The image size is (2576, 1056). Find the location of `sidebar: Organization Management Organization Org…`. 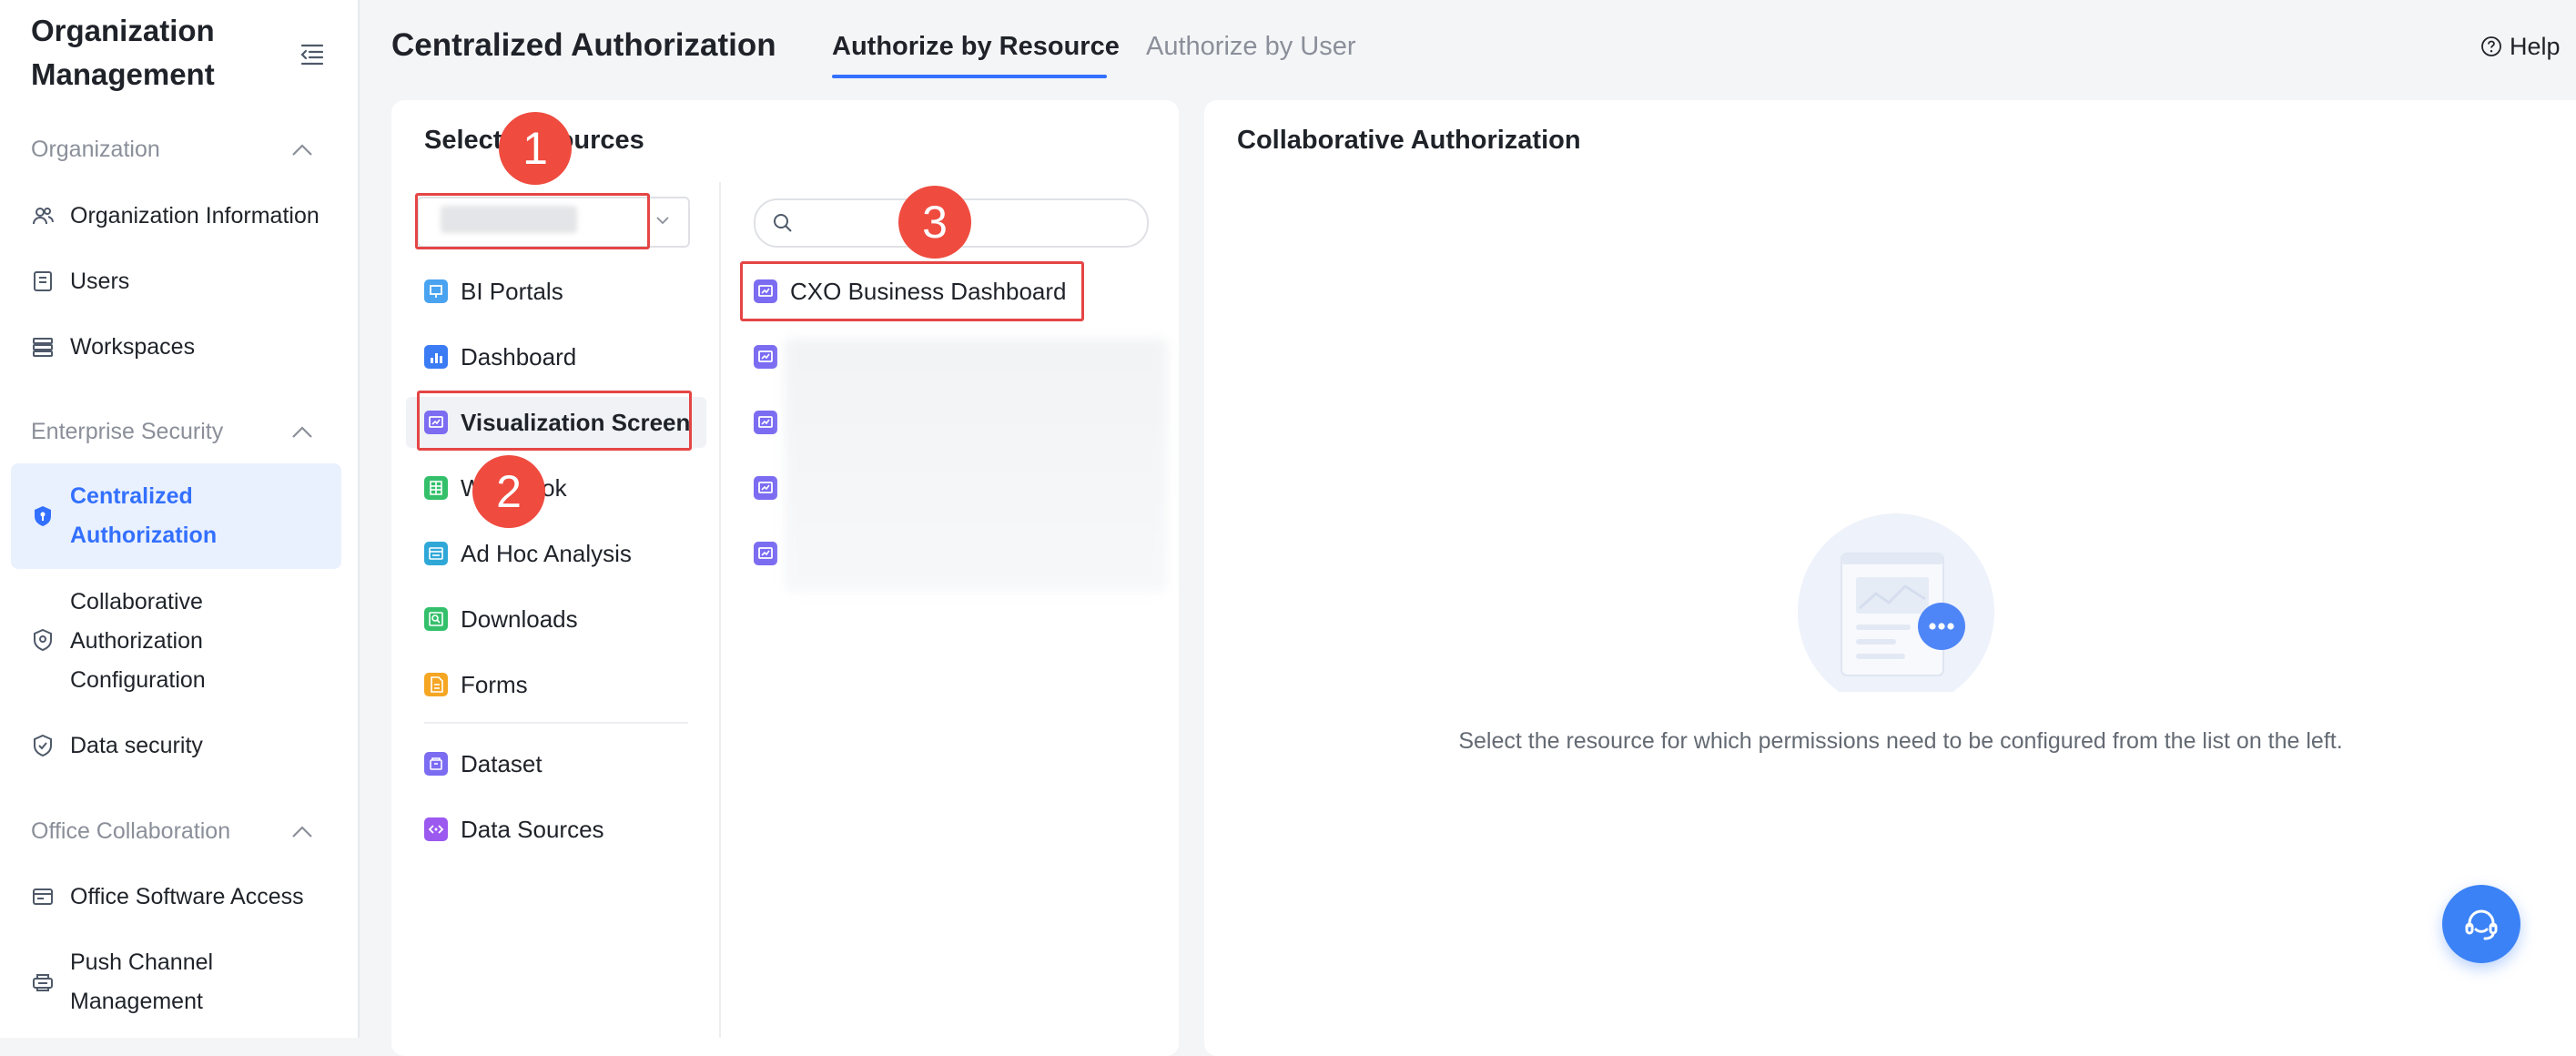

sidebar: Organization Management Organization Org… is located at coordinates (180, 519).